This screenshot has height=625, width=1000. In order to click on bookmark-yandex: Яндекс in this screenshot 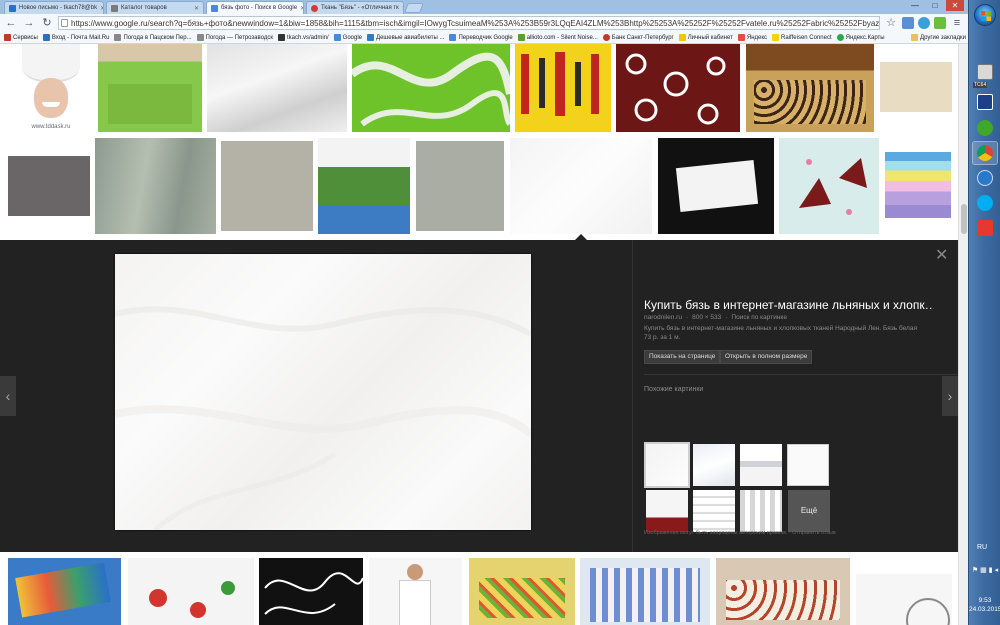, I will do `click(752, 37)`.